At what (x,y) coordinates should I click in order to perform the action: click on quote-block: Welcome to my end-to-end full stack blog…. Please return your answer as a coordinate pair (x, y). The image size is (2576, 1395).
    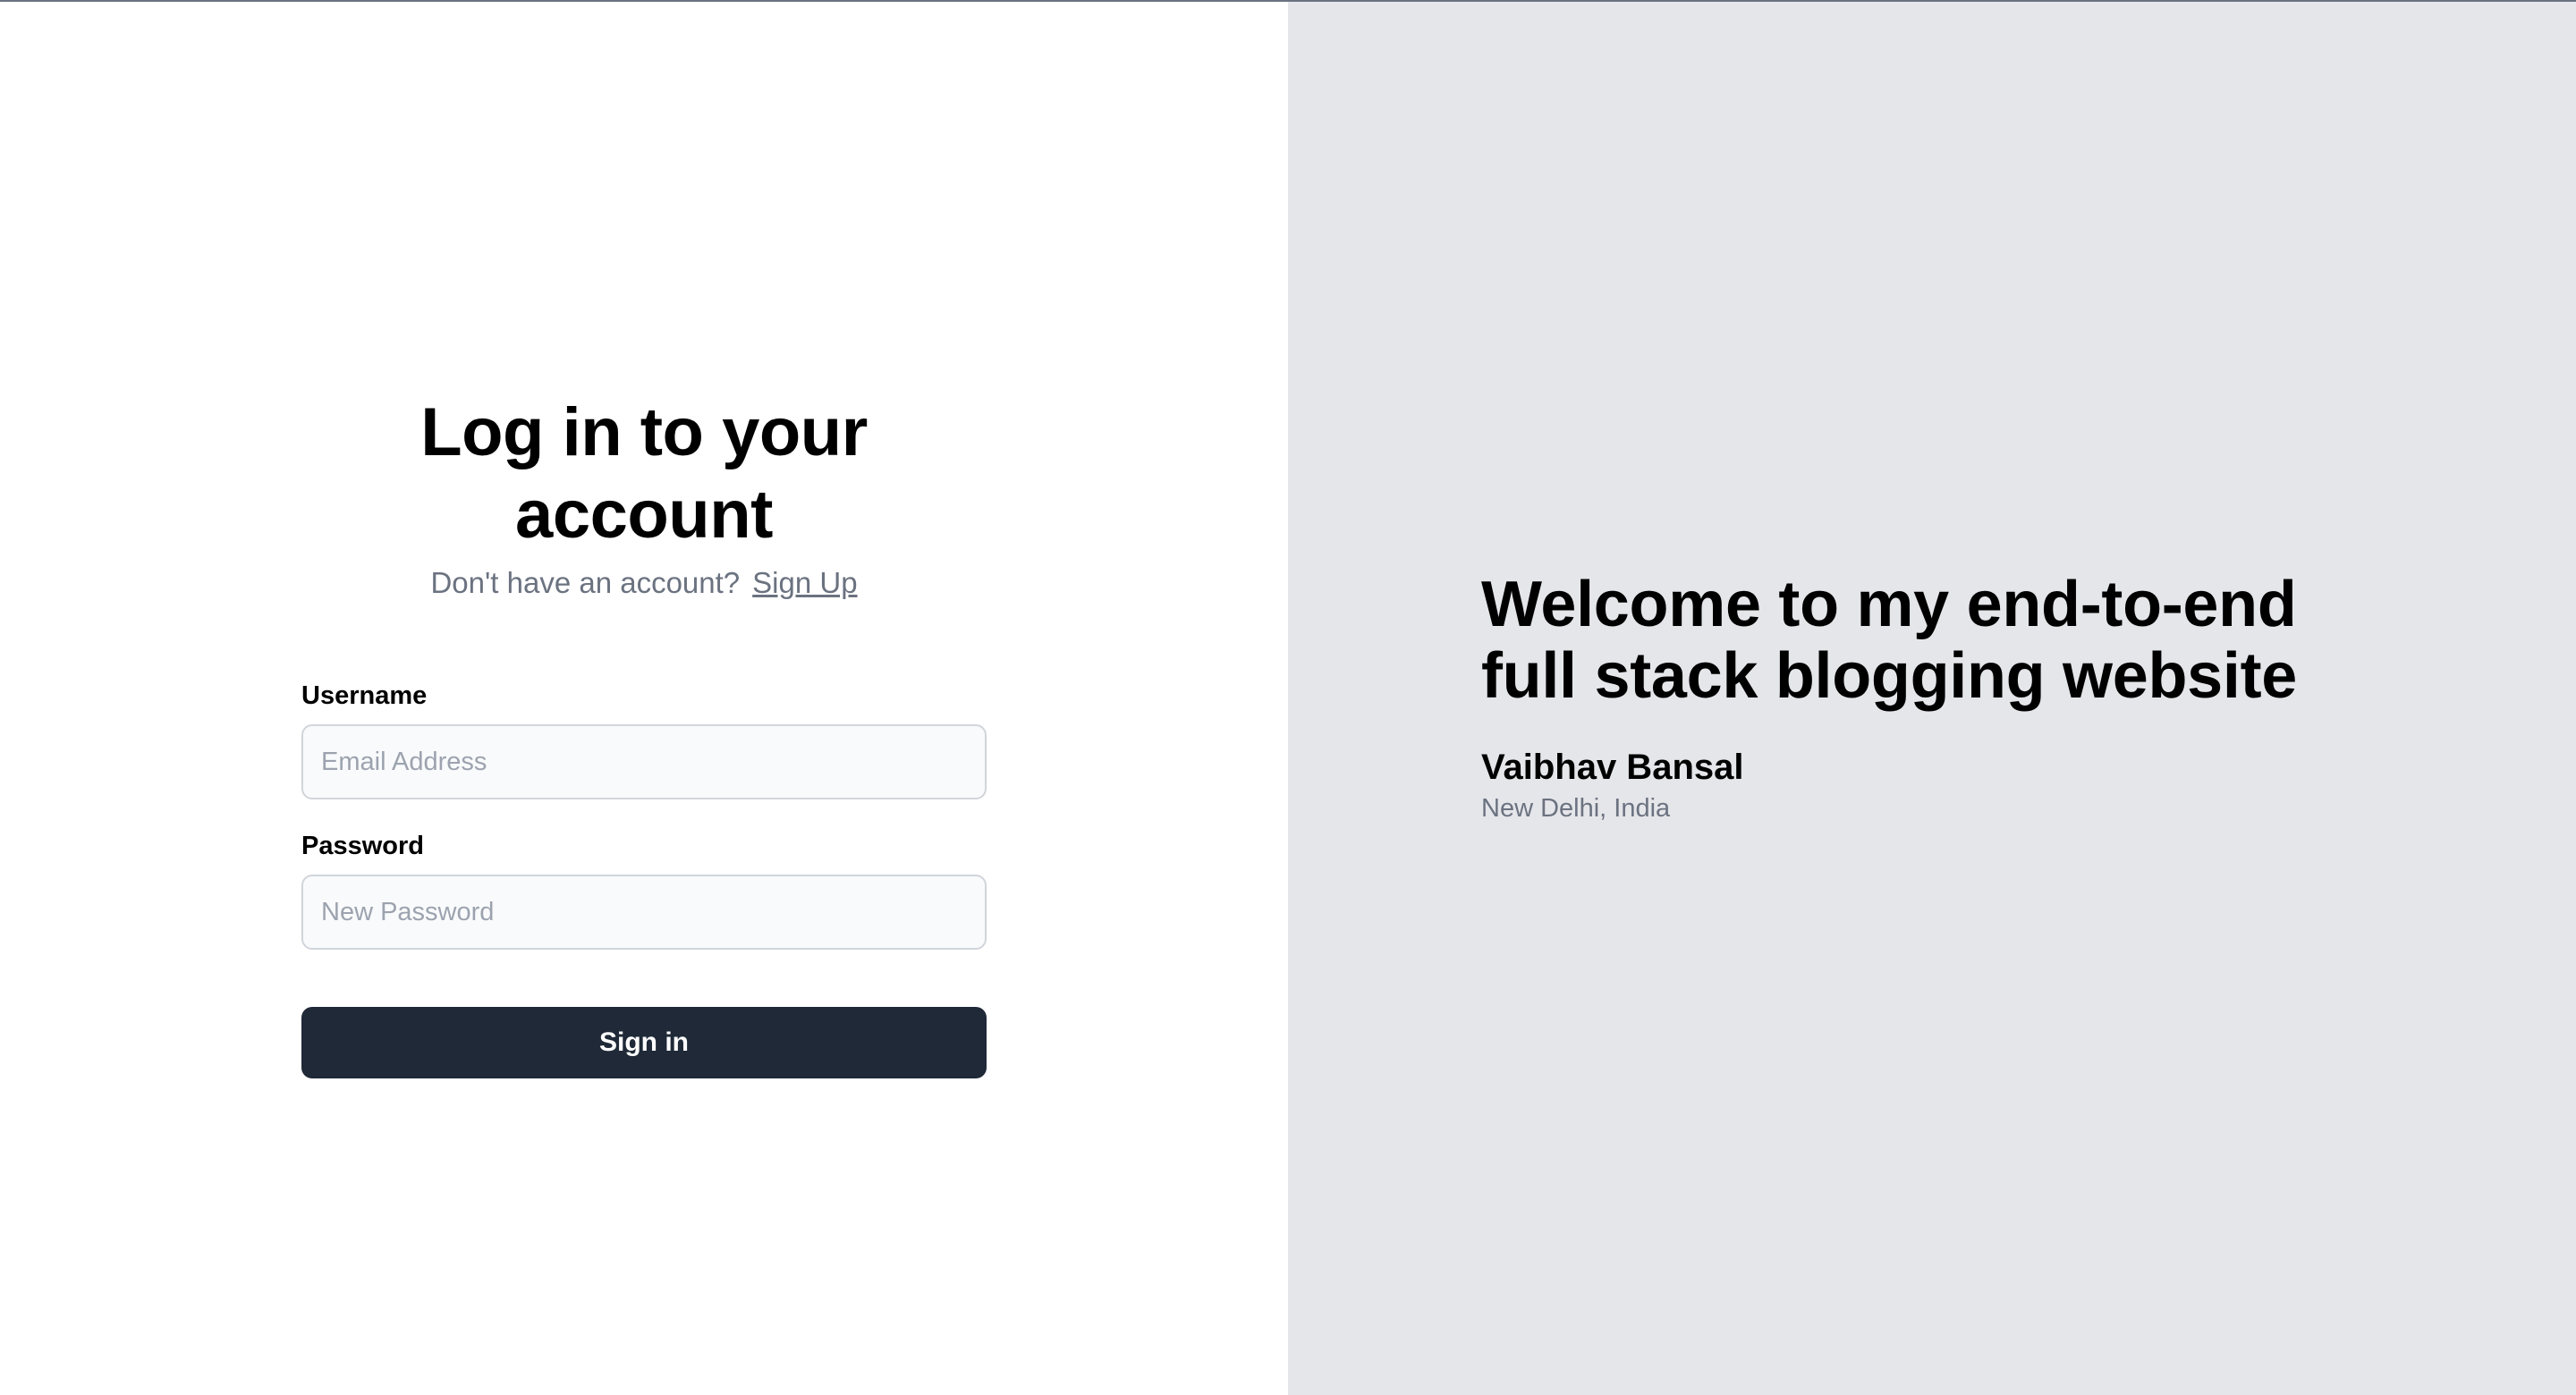
    Looking at the image, I should click on (1928, 696).